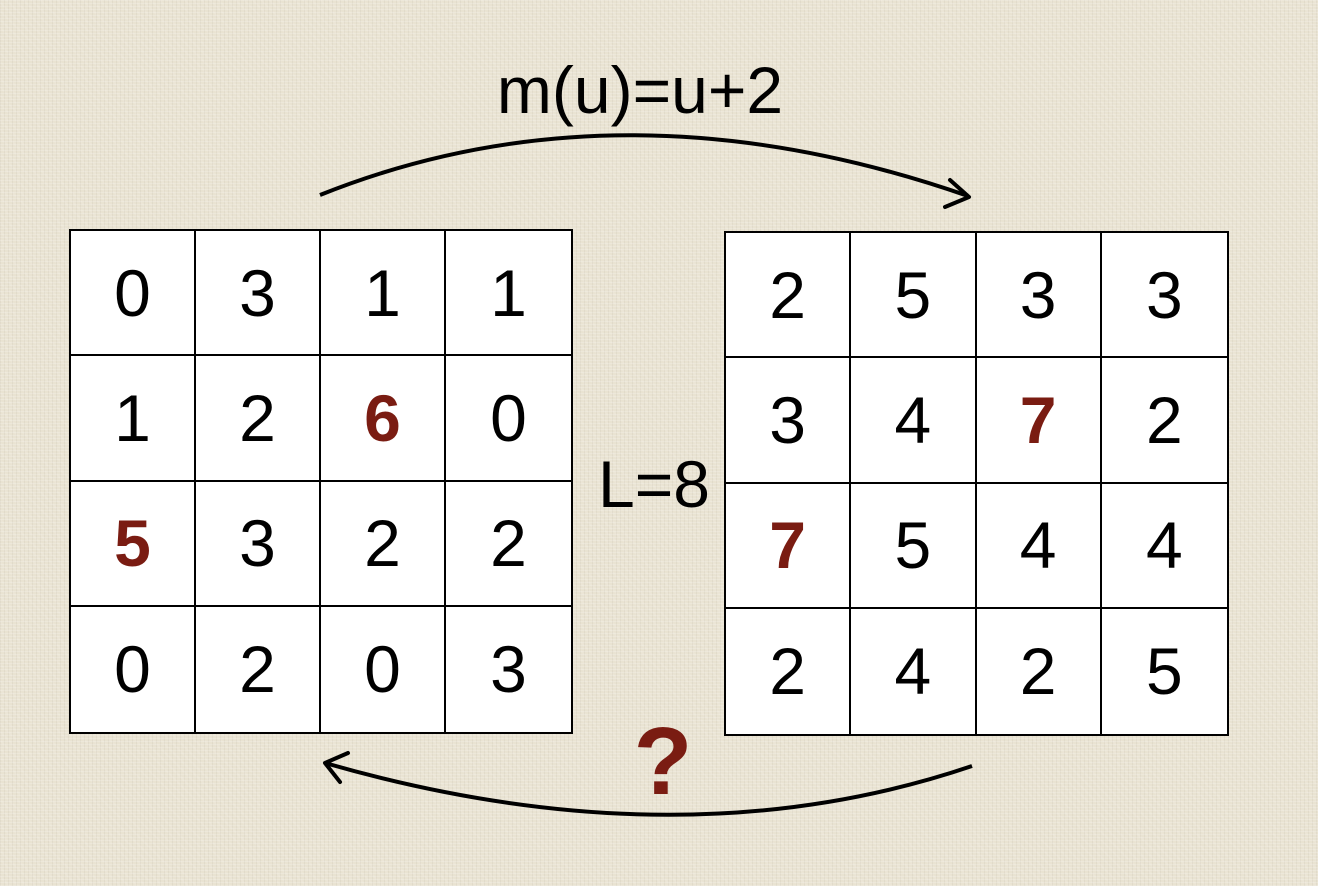 This screenshot has height=886, width=1318. I want to click on forward-arrow-curve, so click(644, 165).